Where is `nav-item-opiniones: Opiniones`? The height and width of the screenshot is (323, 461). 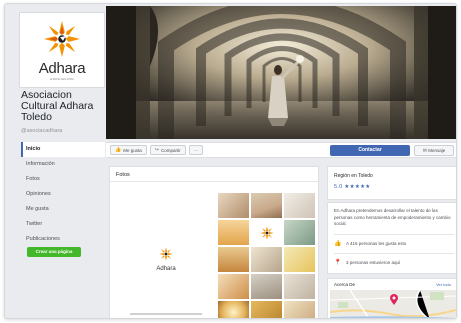 nav-item-opiniones: Opiniones is located at coordinates (63, 194).